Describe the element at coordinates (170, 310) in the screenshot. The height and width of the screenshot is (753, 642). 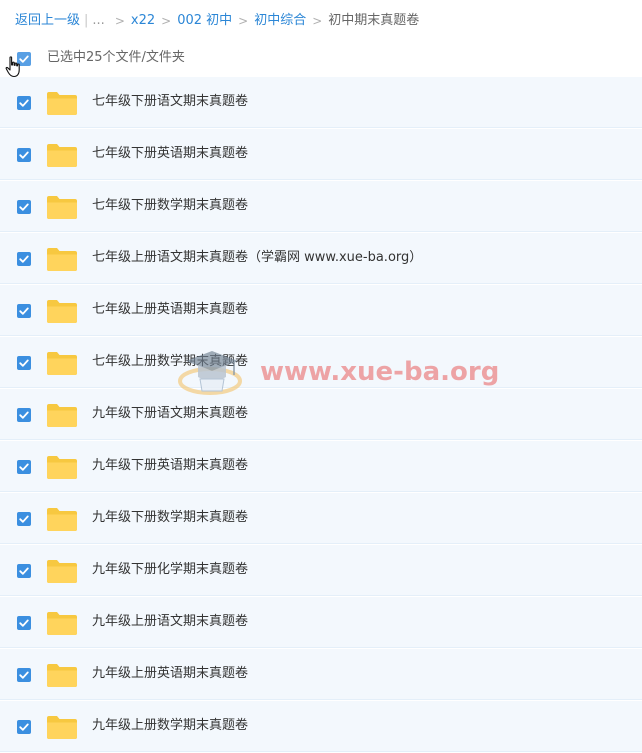
I see `file-name: 七年级上册英语期末真题卷` at that location.